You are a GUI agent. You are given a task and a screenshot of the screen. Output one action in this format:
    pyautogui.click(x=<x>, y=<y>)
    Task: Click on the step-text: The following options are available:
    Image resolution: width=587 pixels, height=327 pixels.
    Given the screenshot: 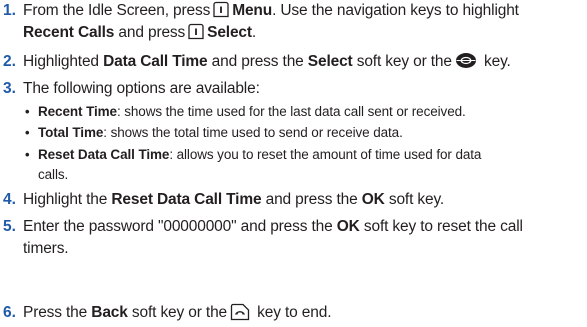 What is the action you would take?
    pyautogui.click(x=141, y=88)
    